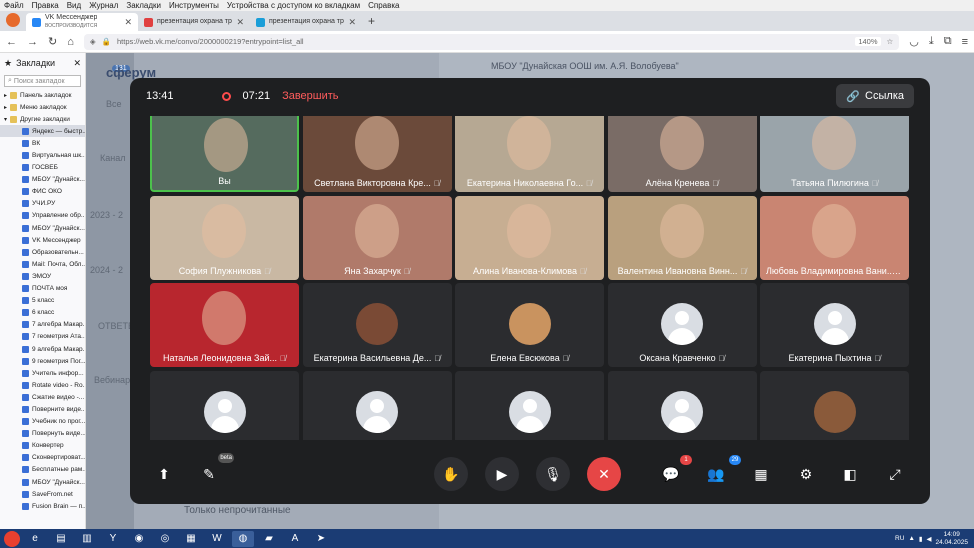 This screenshot has width=974, height=548. What do you see at coordinates (371, 21) in the screenshot?
I see `new-tab-button: +` at bounding box center [371, 21].